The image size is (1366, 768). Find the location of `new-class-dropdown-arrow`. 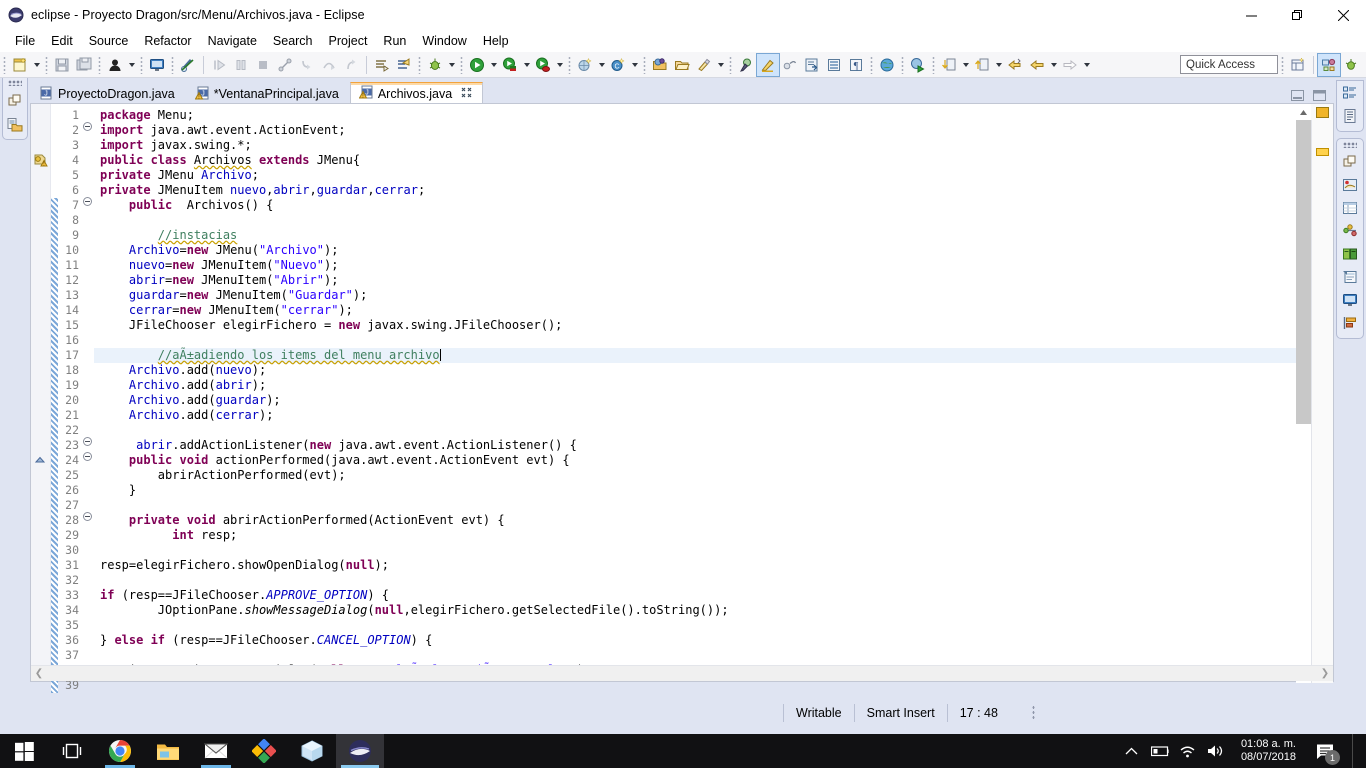

new-class-dropdown-arrow is located at coordinates (634, 65).